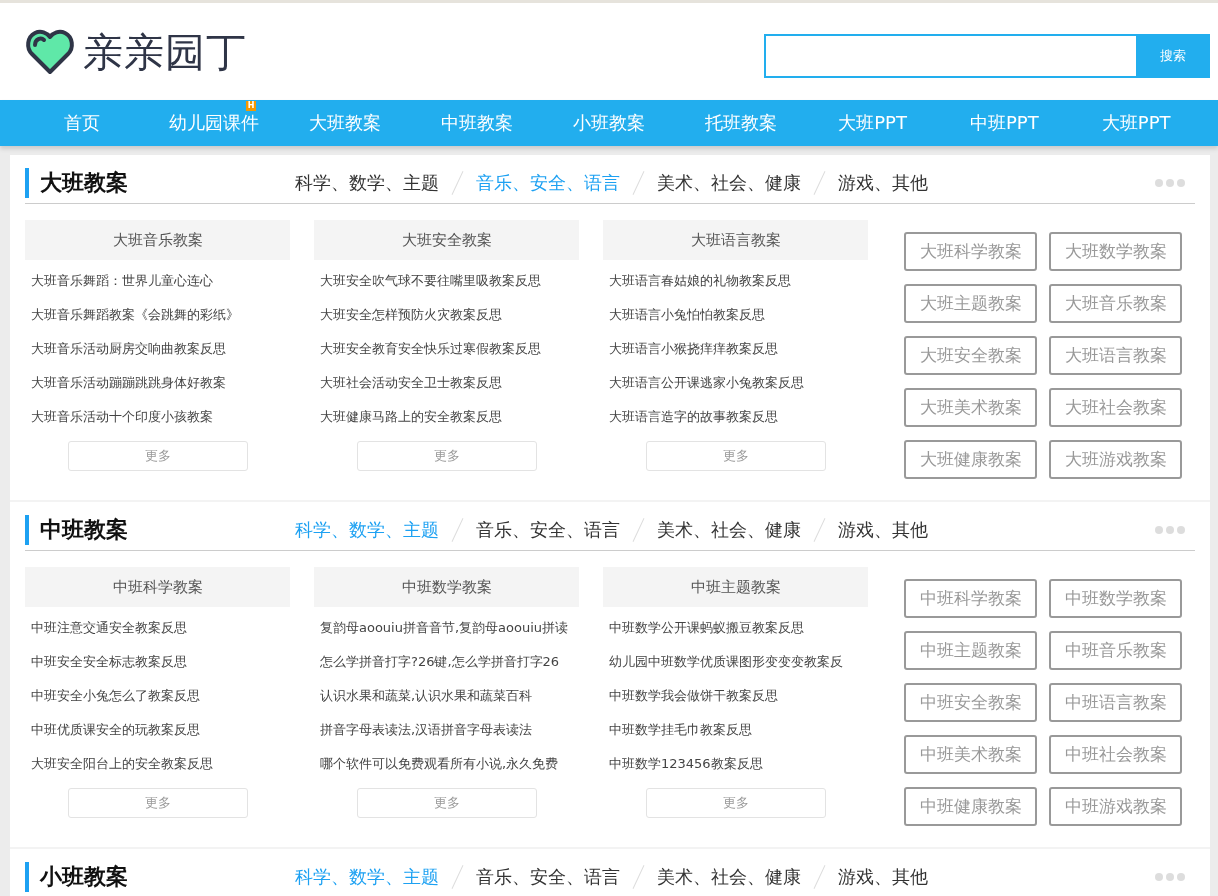  What do you see at coordinates (446, 240) in the screenshot?
I see `column-heading: 大班安全教案` at bounding box center [446, 240].